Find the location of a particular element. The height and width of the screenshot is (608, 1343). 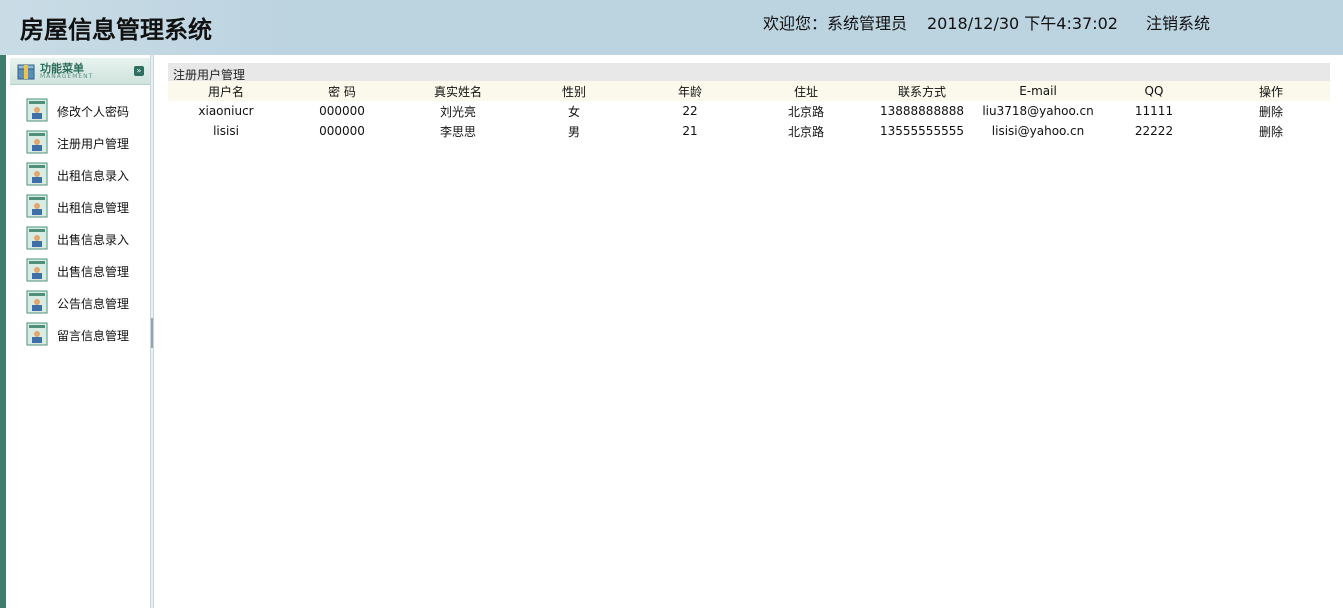

cell-gender: 女 is located at coordinates (573, 111).